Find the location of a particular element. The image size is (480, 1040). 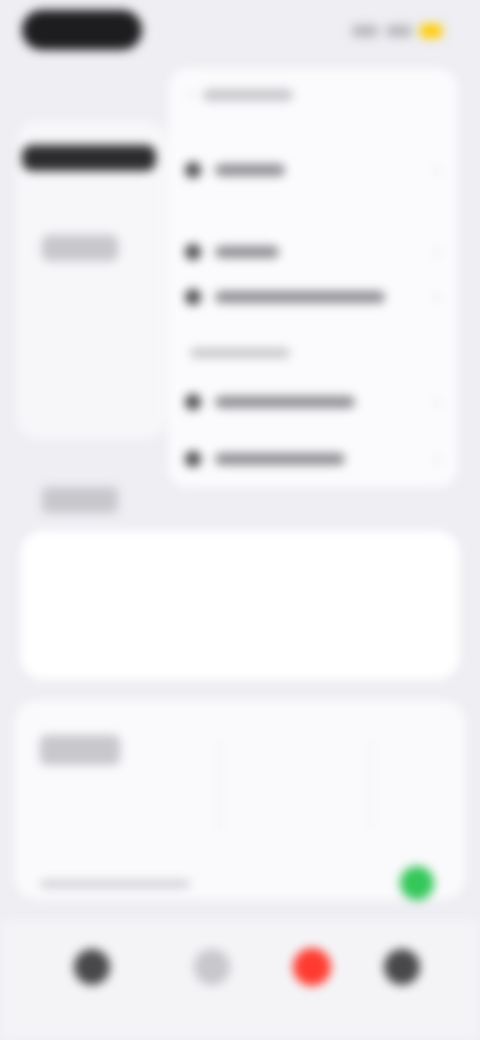

home-icon is located at coordinates (92, 967).